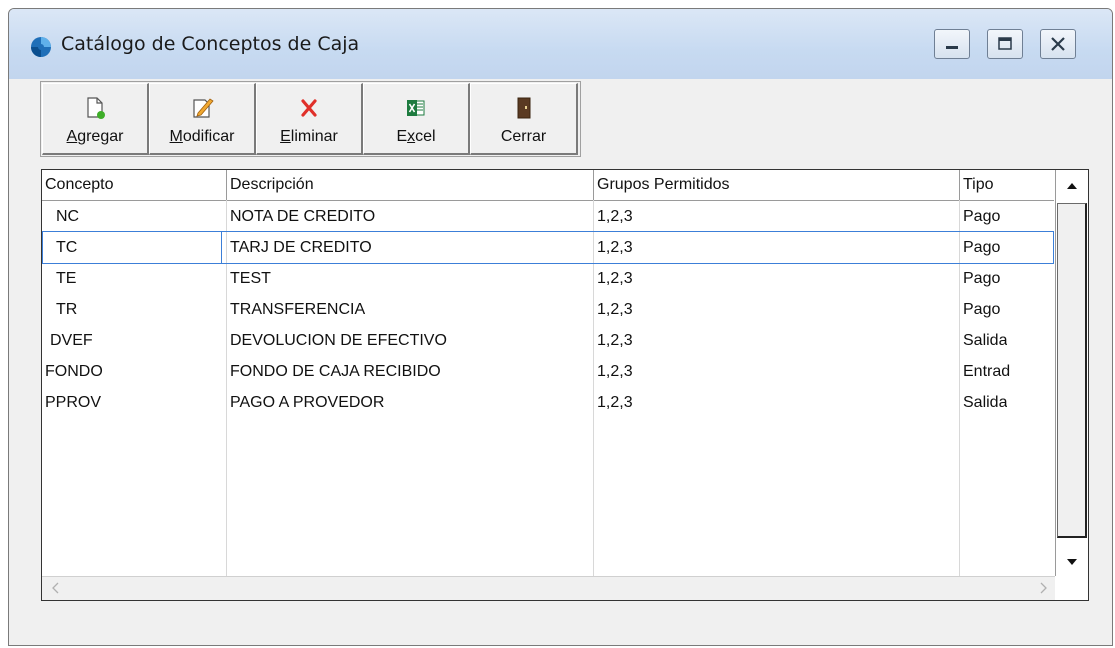  I want to click on close-button, so click(1058, 44).